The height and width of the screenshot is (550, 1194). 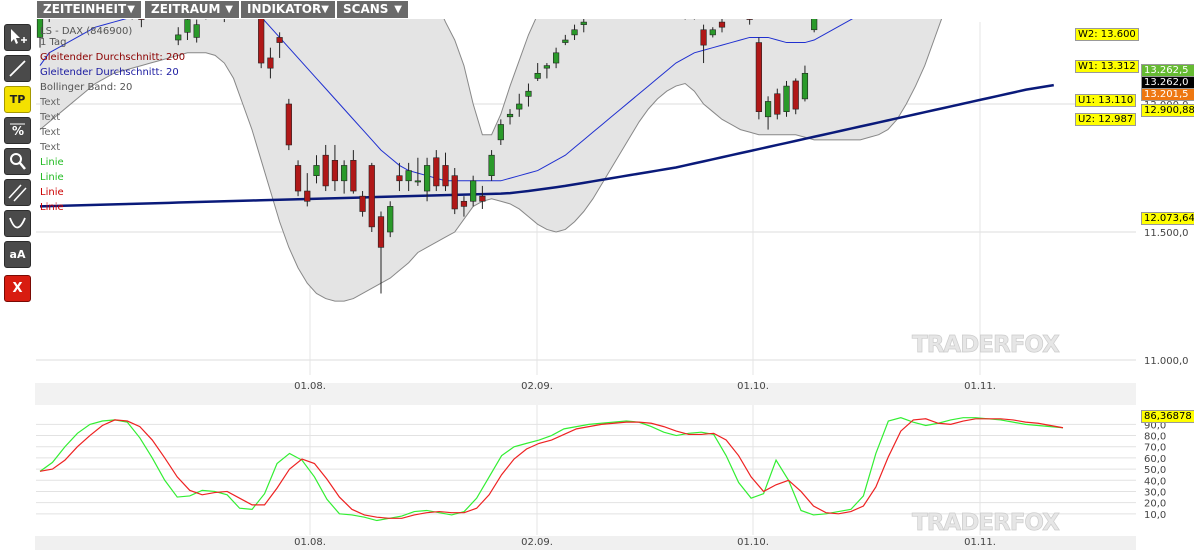 What do you see at coordinates (1155, 459) in the screenshot?
I see `stoch-axis-tick: 60,0` at bounding box center [1155, 459].